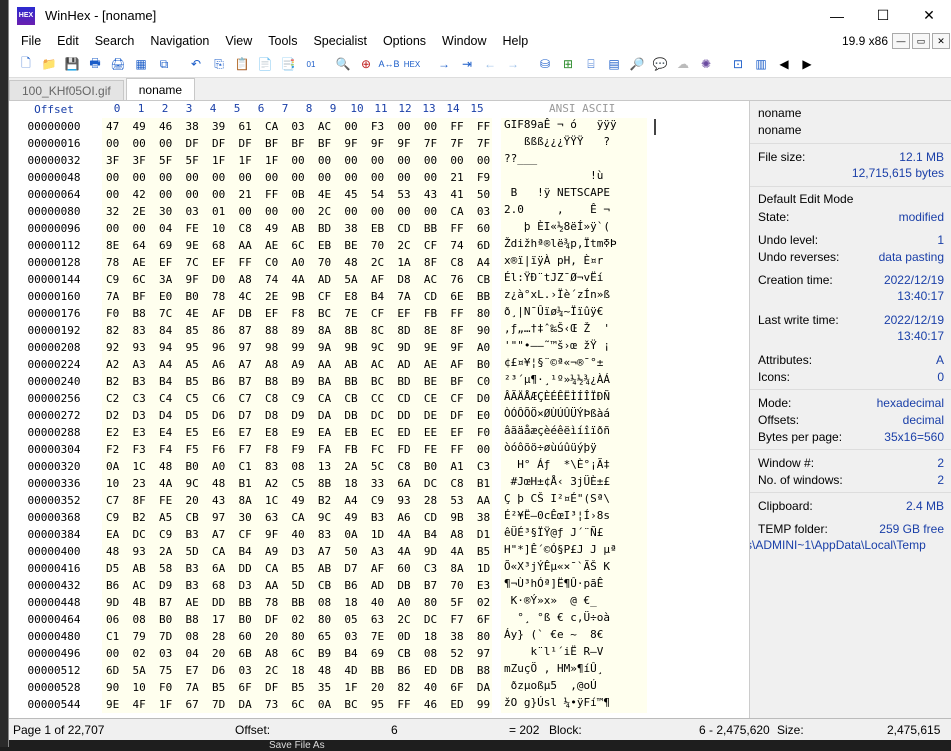 This screenshot has width=951, height=751. I want to click on goto-offset-icon: →, so click(444, 64).